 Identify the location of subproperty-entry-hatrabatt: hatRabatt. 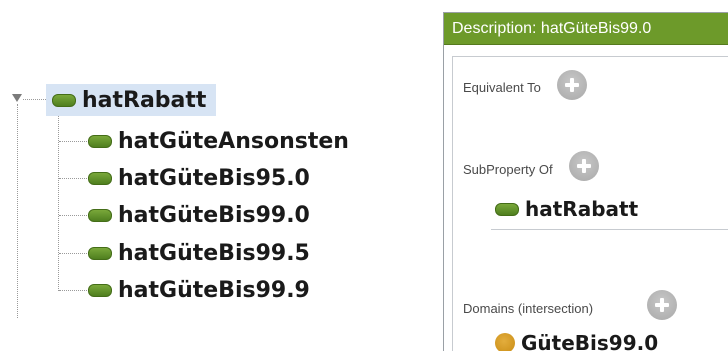
(566, 209).